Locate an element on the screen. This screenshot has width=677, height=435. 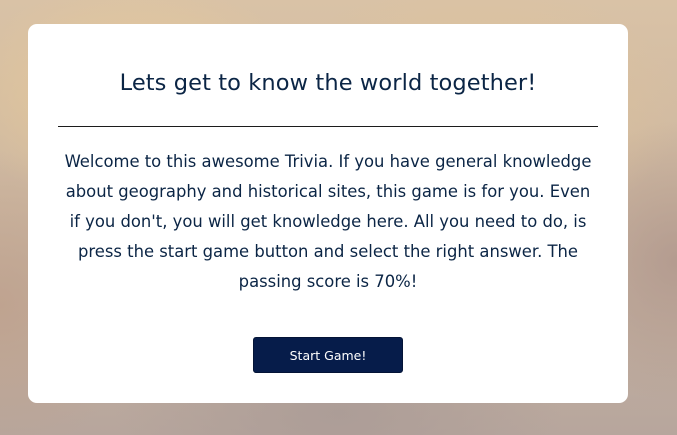
start-game-button: Start Game! is located at coordinates (328, 355).